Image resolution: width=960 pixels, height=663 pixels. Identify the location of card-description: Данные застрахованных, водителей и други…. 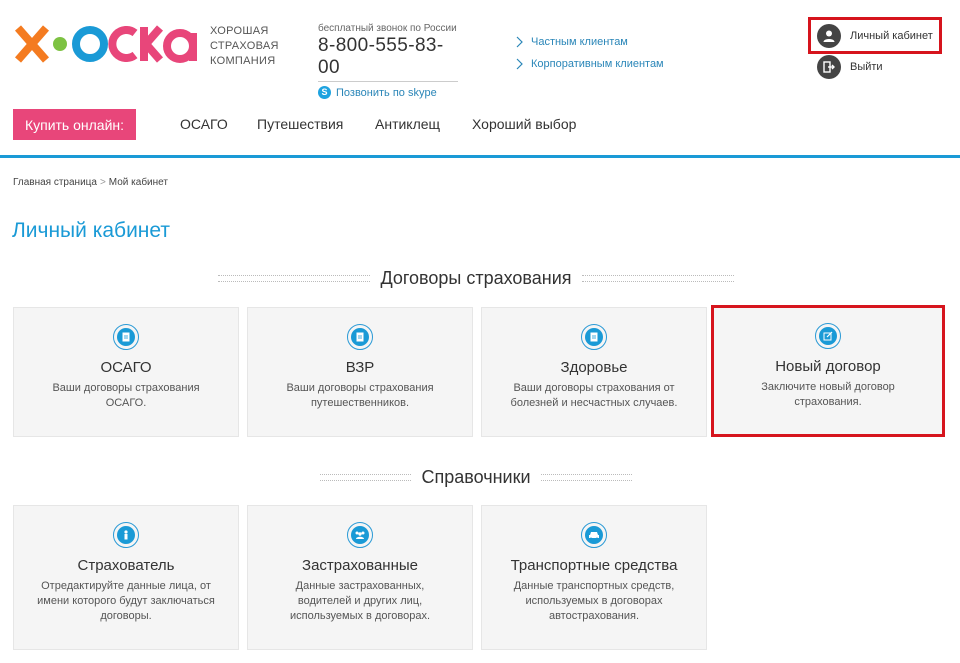
(360, 601).